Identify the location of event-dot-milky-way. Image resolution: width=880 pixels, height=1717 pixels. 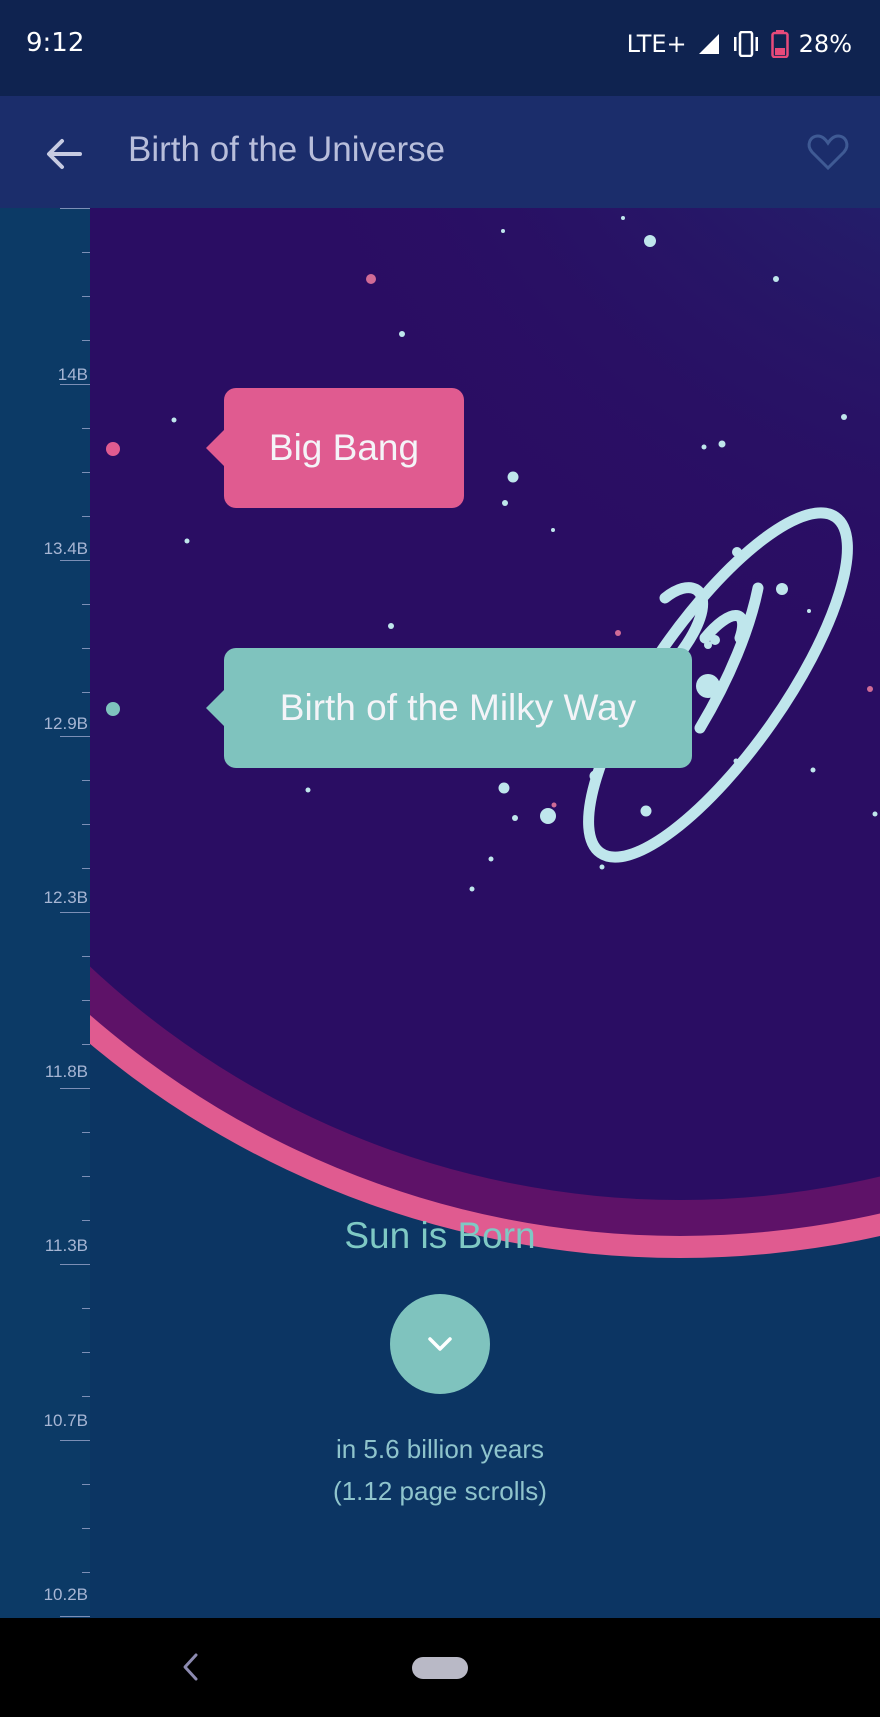
(113, 709).